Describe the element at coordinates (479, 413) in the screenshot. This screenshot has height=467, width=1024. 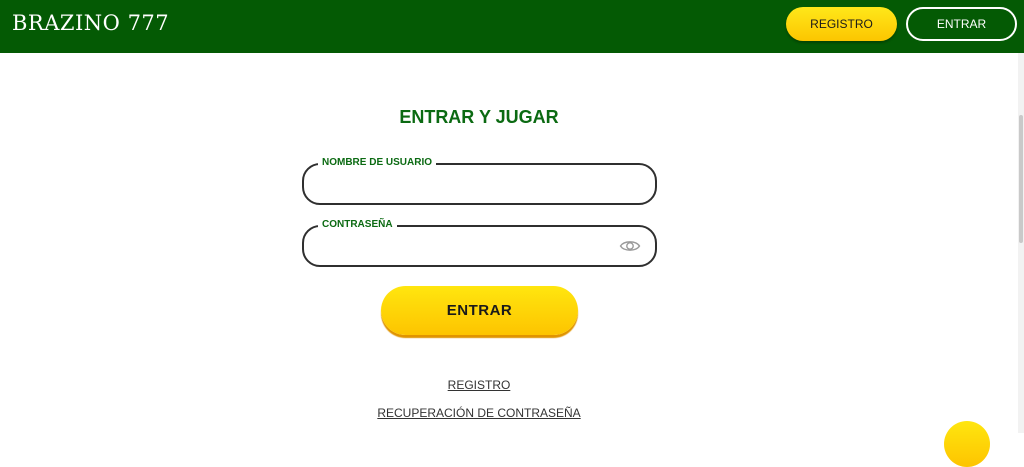
I see `password-recovery-link: RECUPERACIÓN DE CONTRASEÑA` at that location.